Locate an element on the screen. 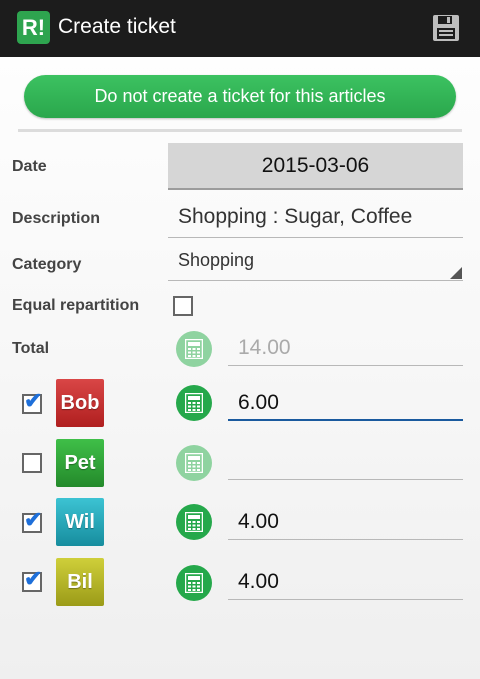 The width and height of the screenshot is (480, 679). description-input: Shopping : Sugar, Coffee is located at coordinates (315, 221).